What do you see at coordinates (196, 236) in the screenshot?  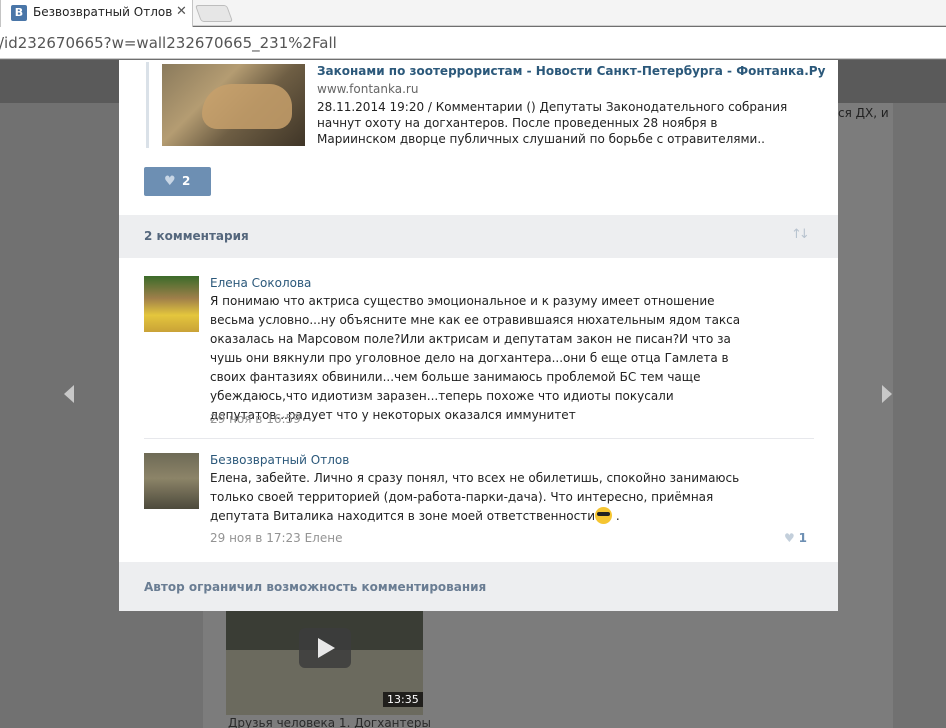 I see `comments-count: 2 комментария` at bounding box center [196, 236].